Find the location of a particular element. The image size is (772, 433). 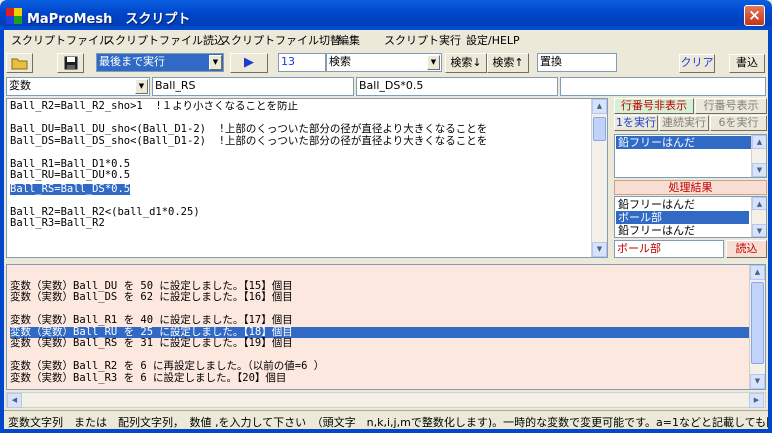

window-title: MaProMesh スクリプト is located at coordinates (109, 19).